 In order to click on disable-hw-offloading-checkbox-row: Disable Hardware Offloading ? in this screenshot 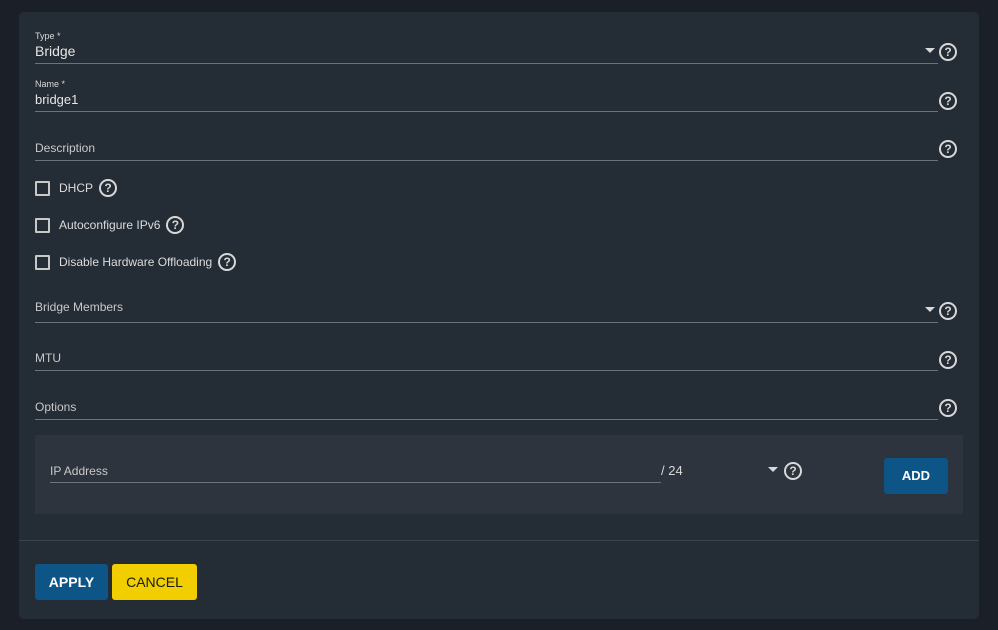, I will do `click(136, 262)`.